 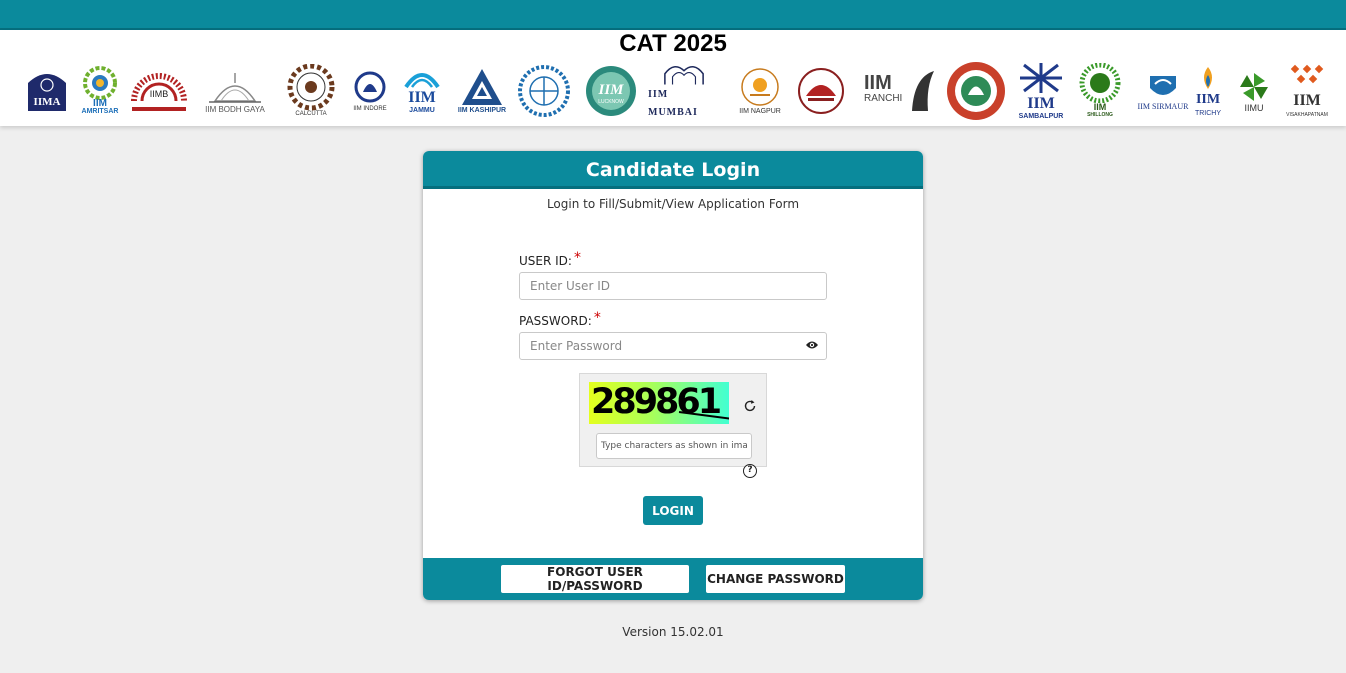 What do you see at coordinates (1307, 73) in the screenshot?
I see `visakhapatnam-pattern-icon` at bounding box center [1307, 73].